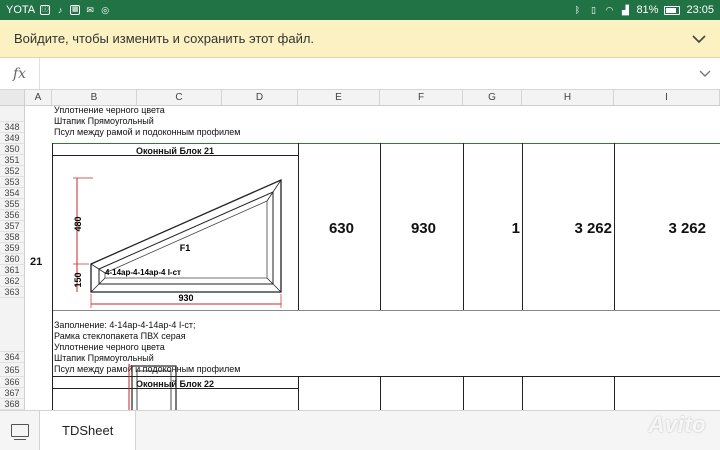 The height and width of the screenshot is (450, 720). Describe the element at coordinates (12, 404) in the screenshot. I see `row-header: 368` at that location.